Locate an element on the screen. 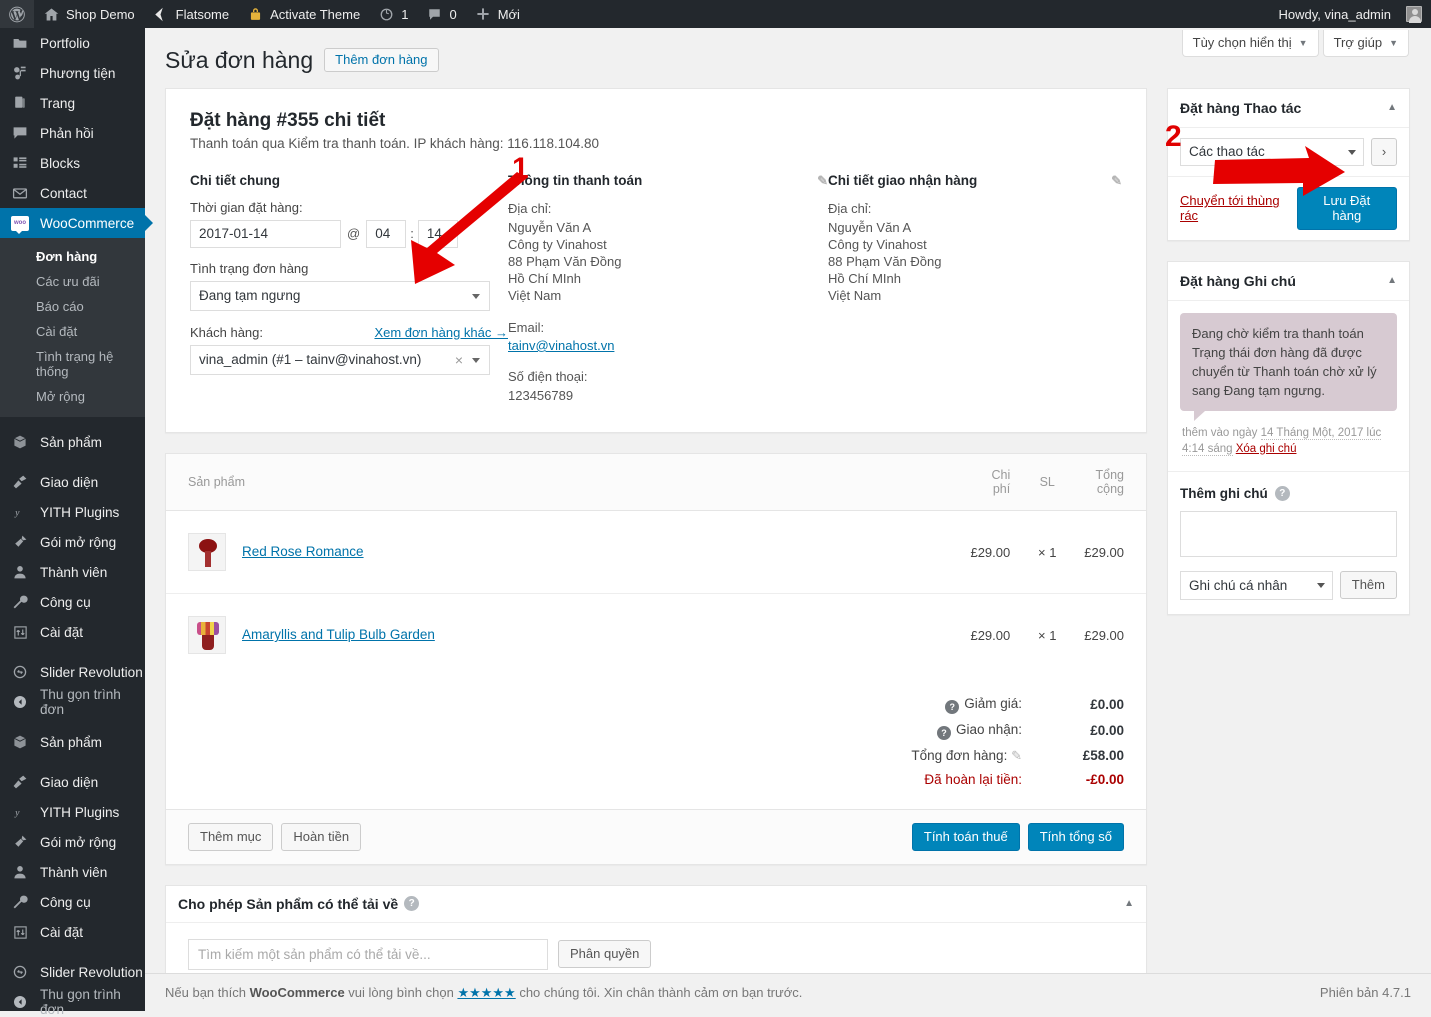 This screenshot has height=1017, width=1431. sidebar-item-collapse-menu-2: Thu gọn trình đơn is located at coordinates (72, 1002).